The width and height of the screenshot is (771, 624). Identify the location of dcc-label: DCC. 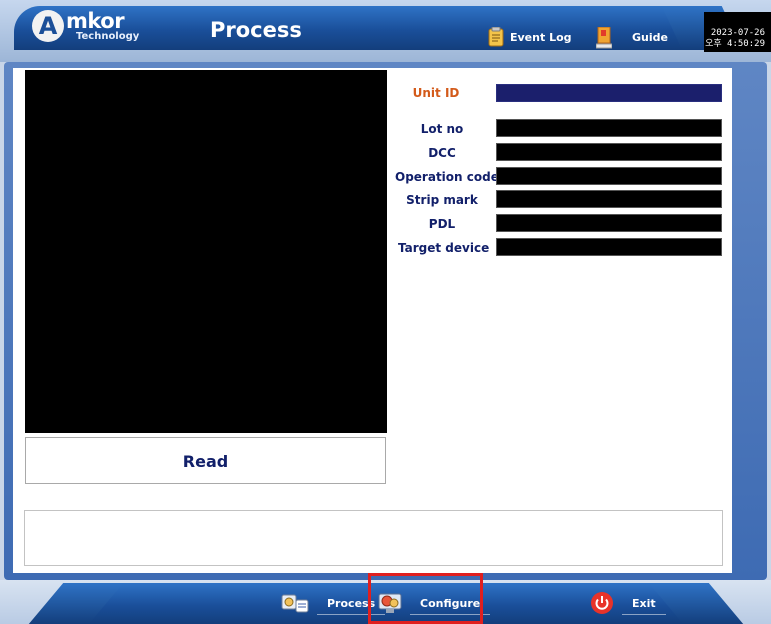
(442, 153).